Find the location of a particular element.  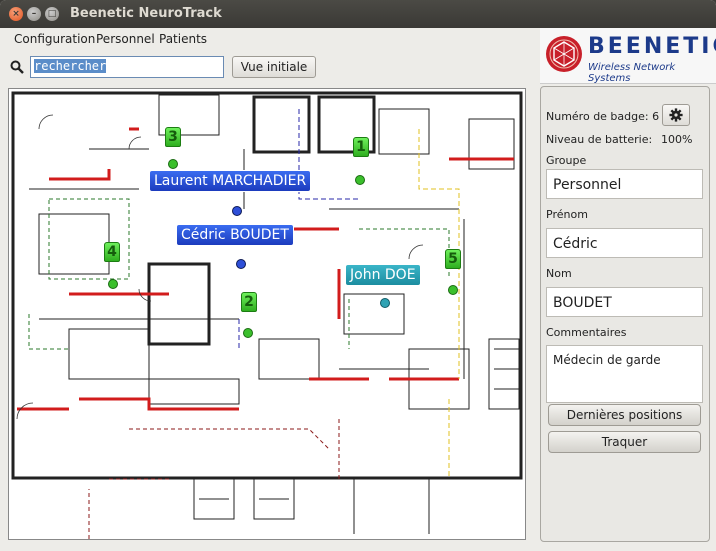

menu-configuration: Configuration is located at coordinates (54, 39).